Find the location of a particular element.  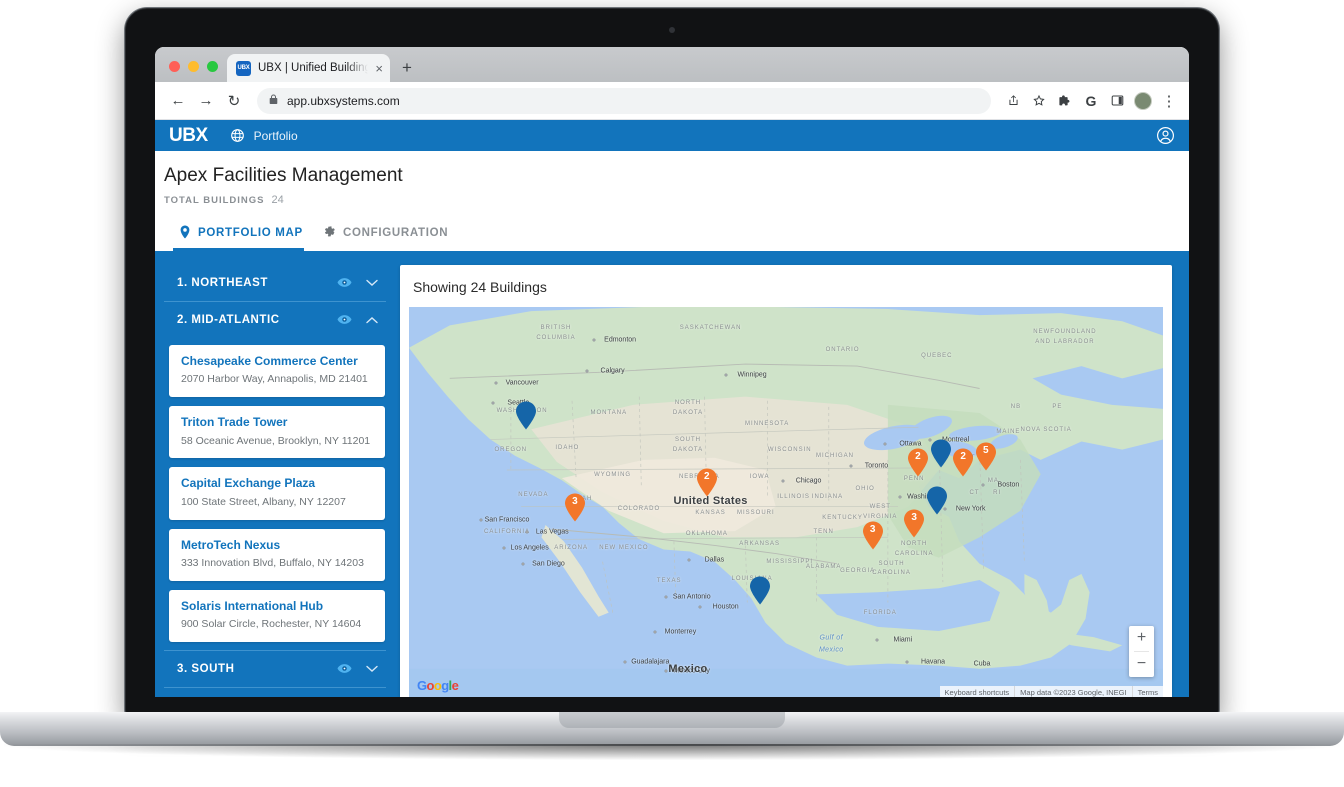

bookmark-star-icon is located at coordinates (1039, 101).